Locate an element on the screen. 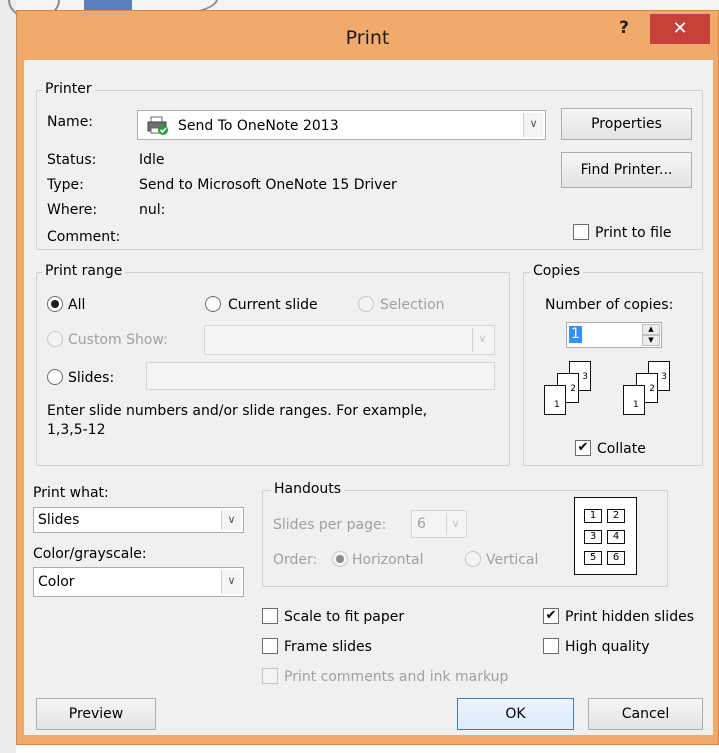 The height and width of the screenshot is (753, 719). spin-up-icon: ▲ is located at coordinates (651, 329).